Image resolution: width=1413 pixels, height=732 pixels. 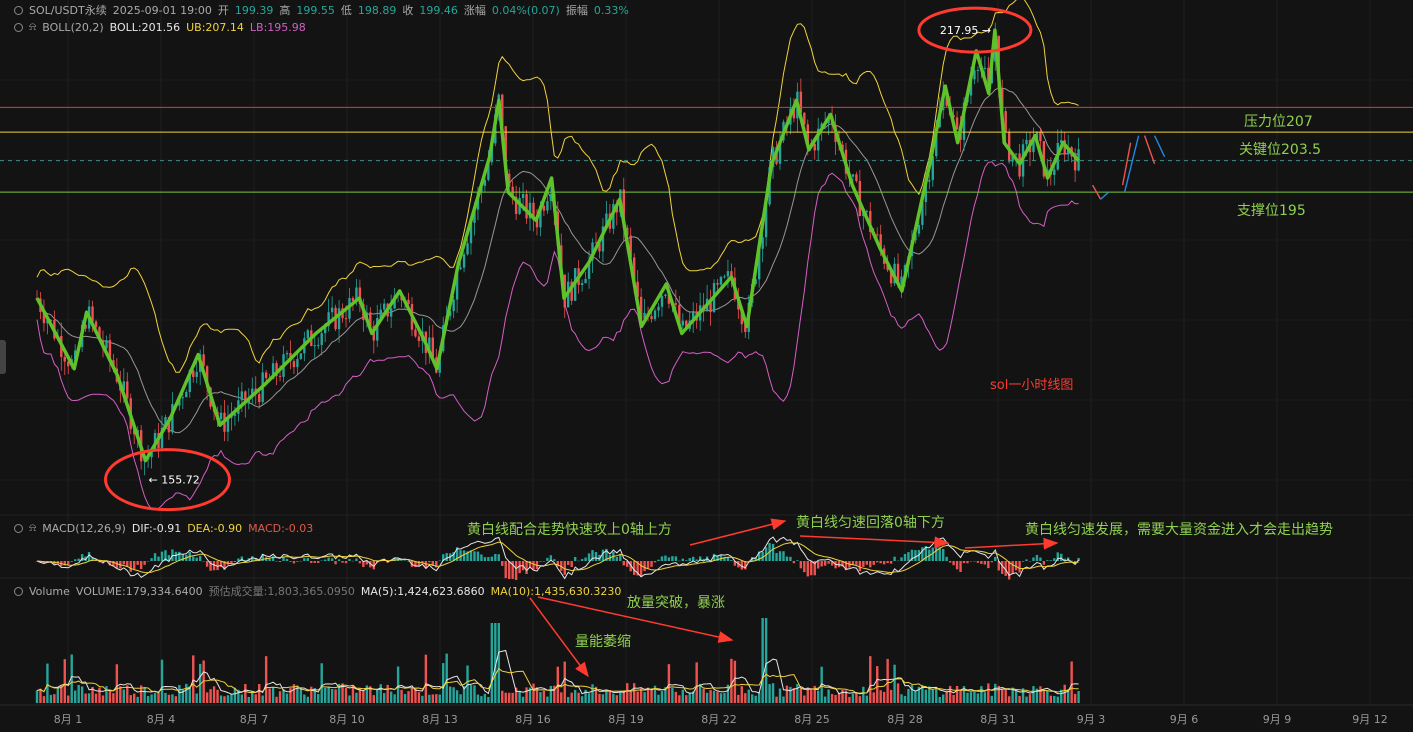 What do you see at coordinates (281, 528) in the screenshot?
I see `macd-value: MACD:-0.03` at bounding box center [281, 528].